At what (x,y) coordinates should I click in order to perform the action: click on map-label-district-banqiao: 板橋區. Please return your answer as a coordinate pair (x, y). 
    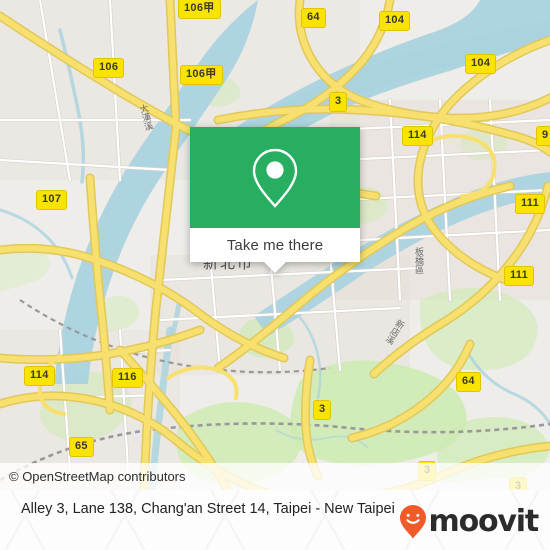
    Looking at the image, I should click on (418, 260).